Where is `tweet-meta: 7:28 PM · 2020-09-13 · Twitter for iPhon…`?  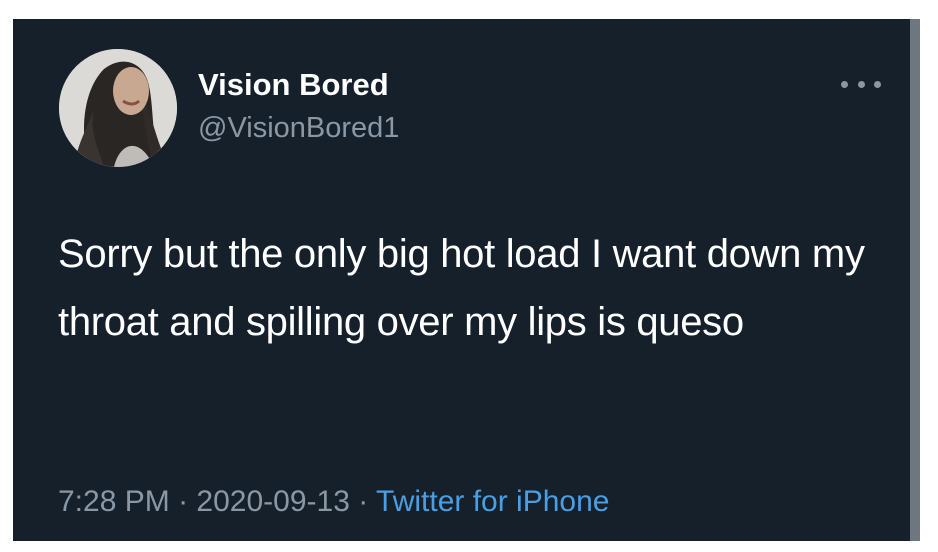 tweet-meta: 7:28 PM · 2020-09-13 · Twitter for iPhon… is located at coordinates (333, 502).